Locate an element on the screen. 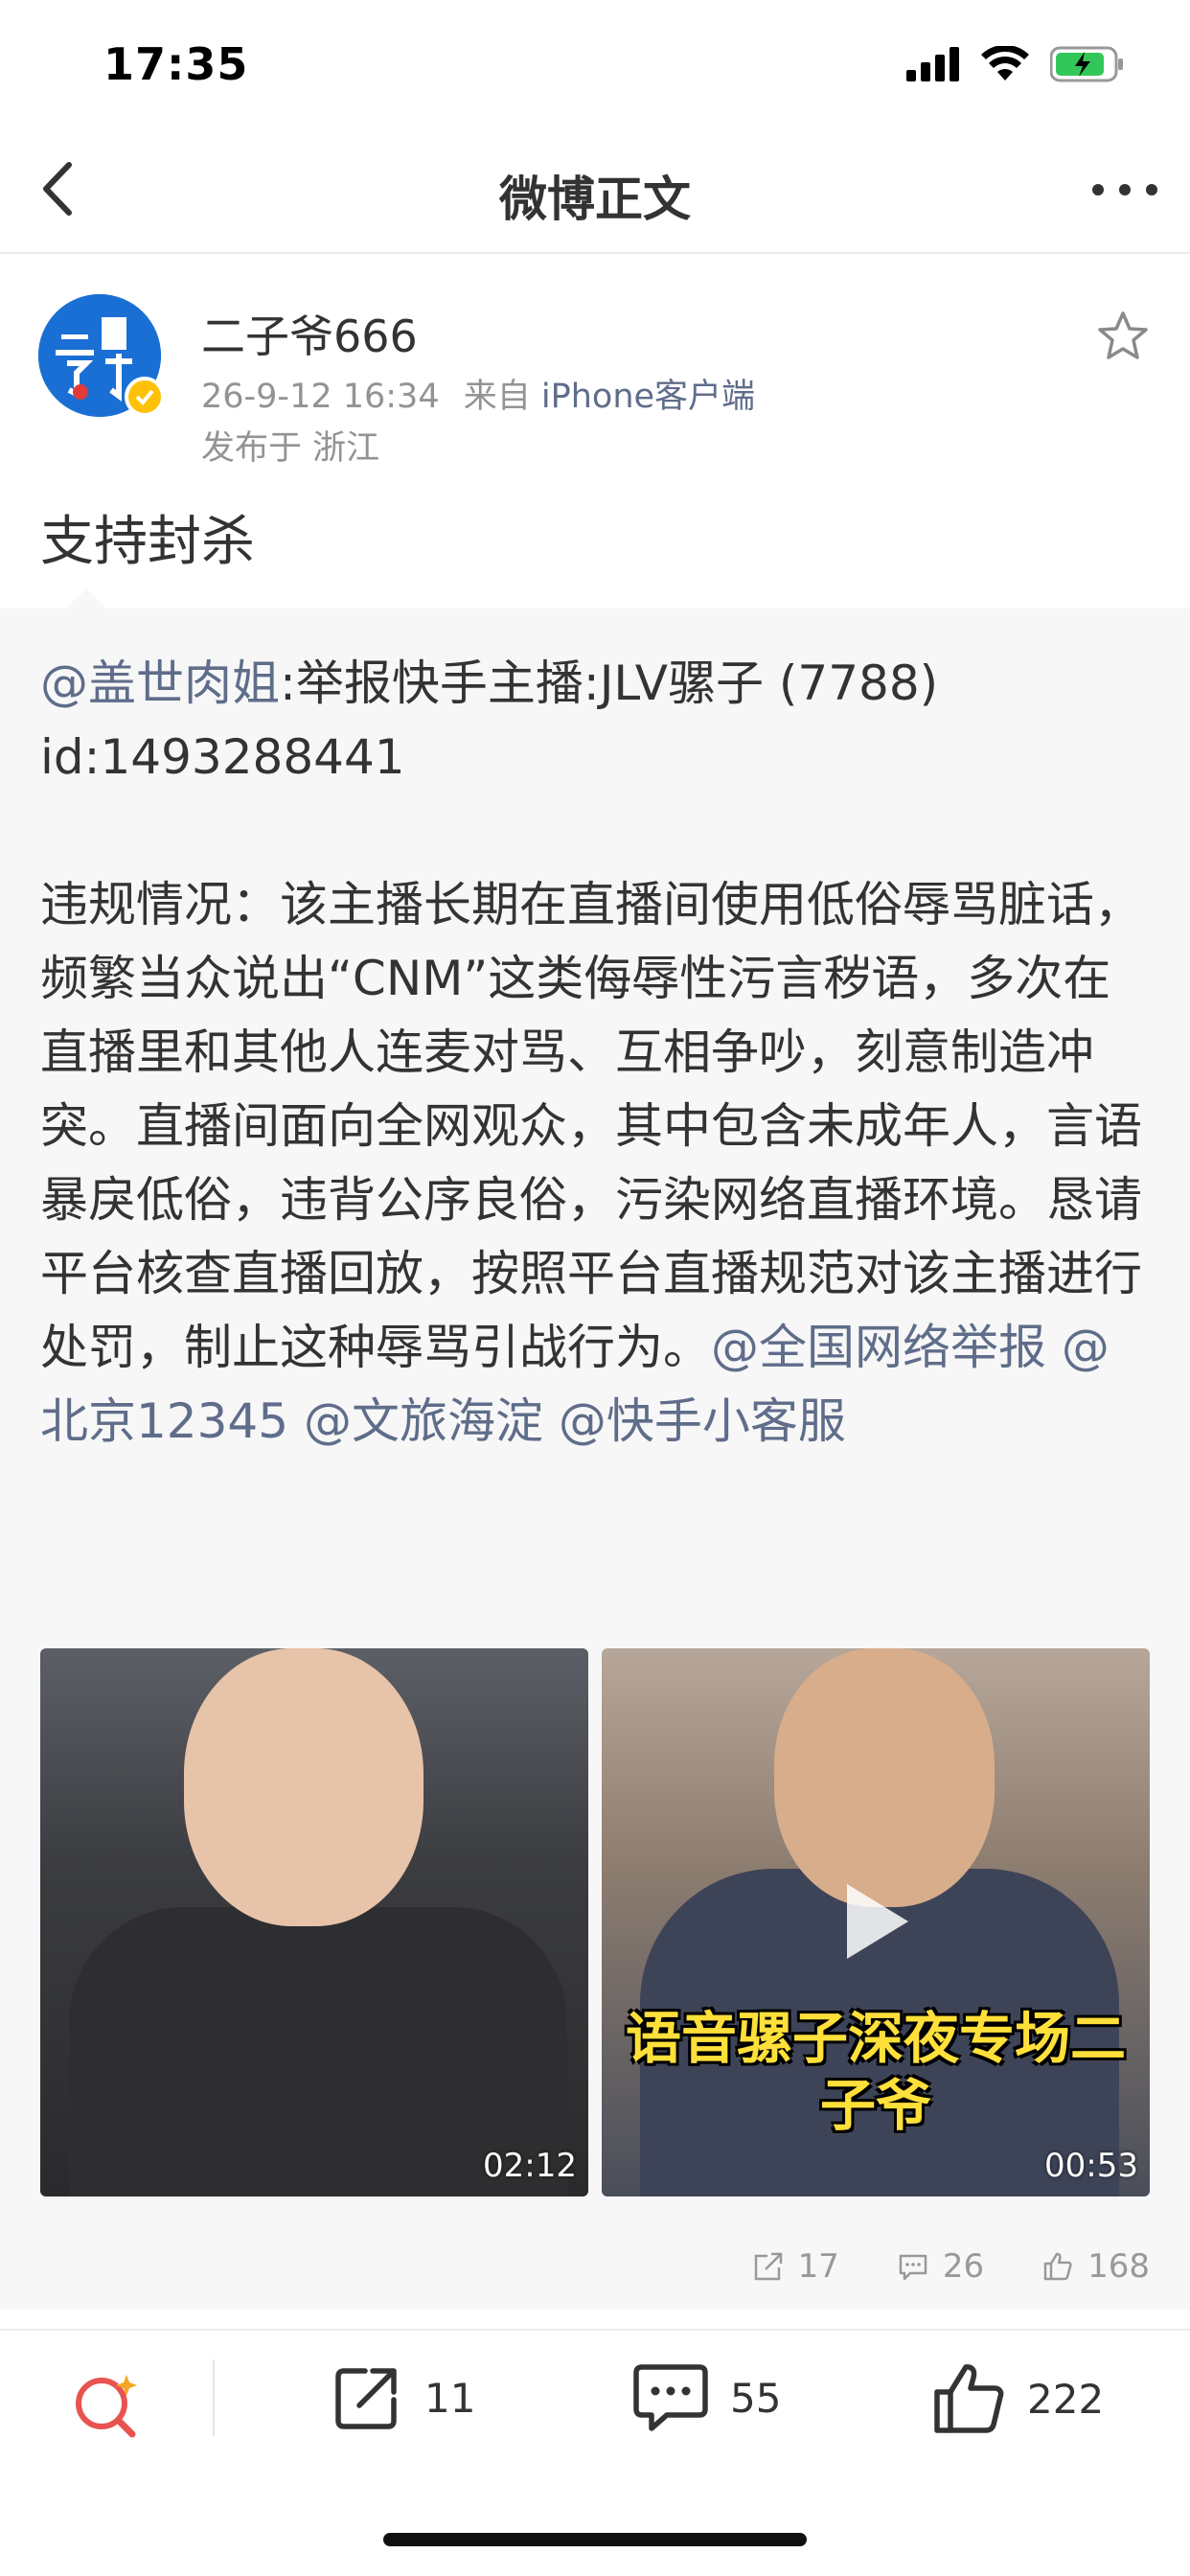 This screenshot has width=1190, height=2576. comment-count: 26 is located at coordinates (964, 2266).